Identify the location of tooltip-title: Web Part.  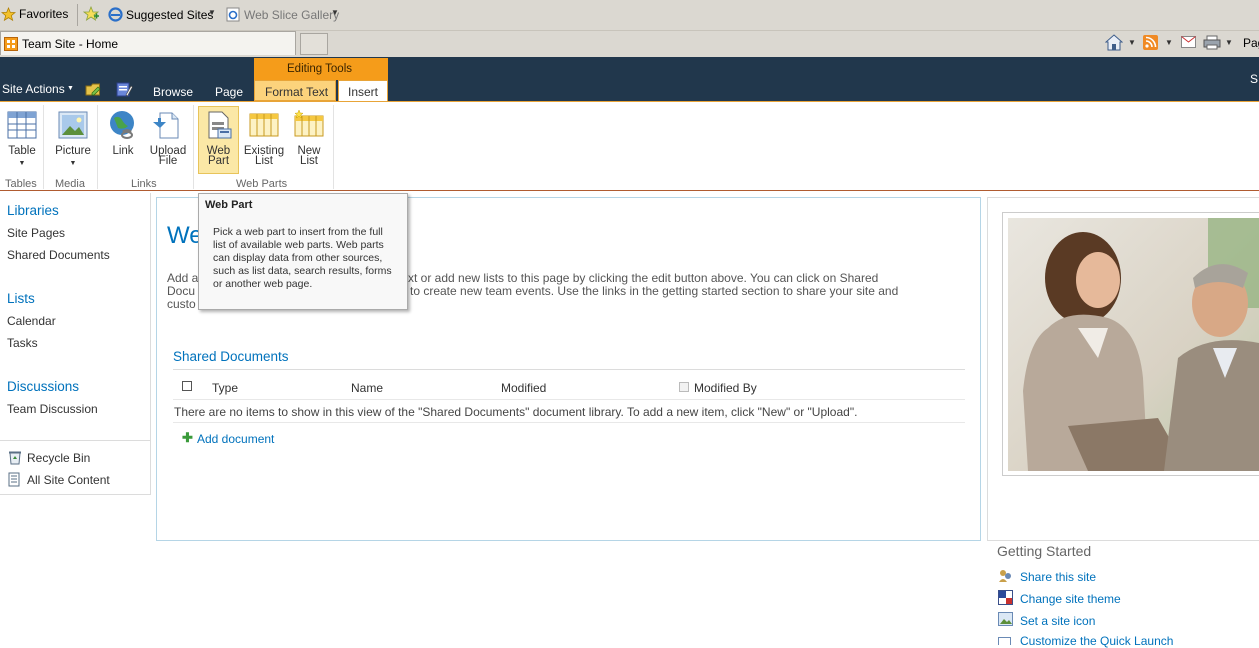
(229, 205).